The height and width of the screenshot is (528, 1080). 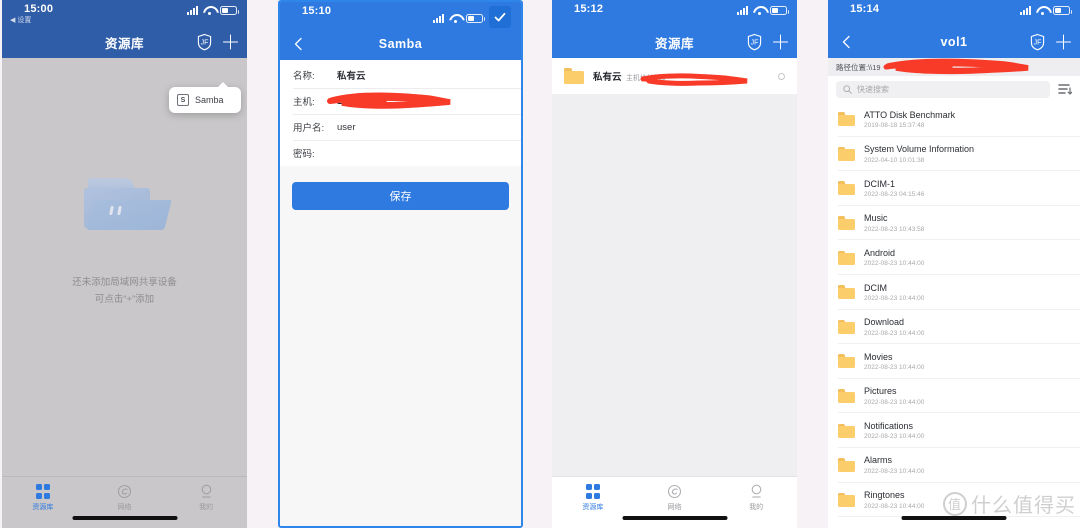 What do you see at coordinates (674, 76) in the screenshot?
I see `list-item-share: 私有云 主机地址: 19` at bounding box center [674, 76].